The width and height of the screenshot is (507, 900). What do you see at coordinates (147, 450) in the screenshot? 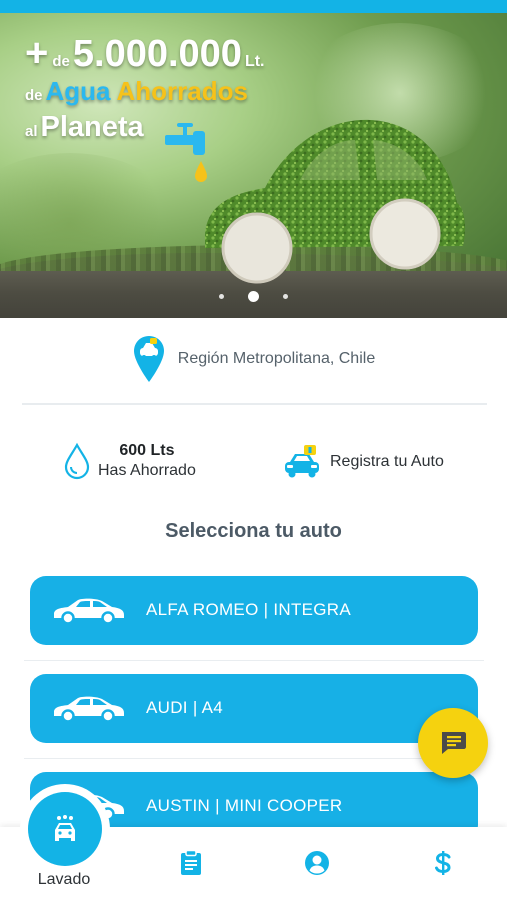
I see `water-saved-value: 600 Lts` at bounding box center [147, 450].